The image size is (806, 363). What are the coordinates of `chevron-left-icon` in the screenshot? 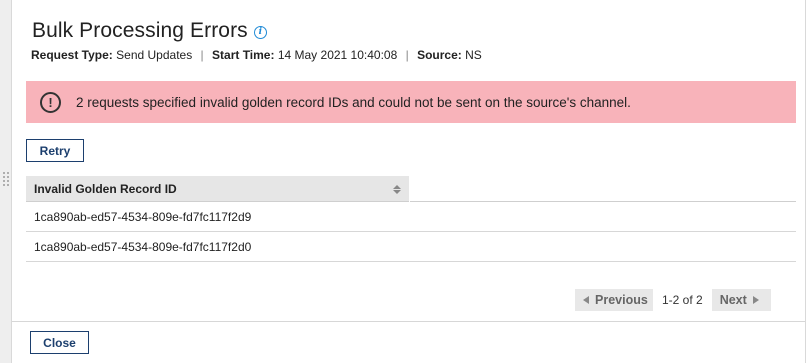 It's located at (586, 300).